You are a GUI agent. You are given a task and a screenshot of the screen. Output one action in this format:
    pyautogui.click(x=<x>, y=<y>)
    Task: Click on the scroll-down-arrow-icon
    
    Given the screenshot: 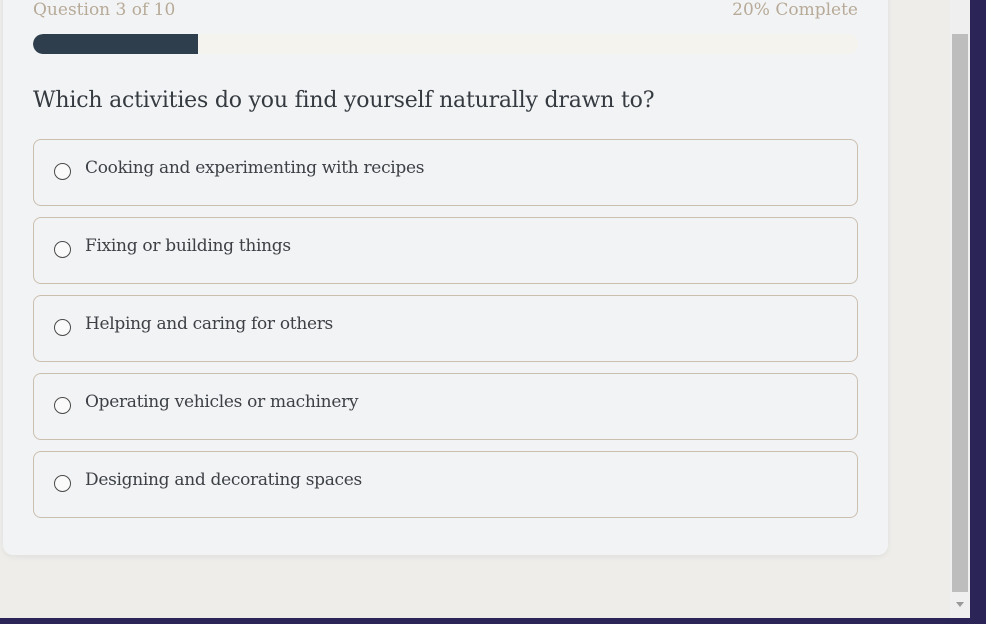 What is the action you would take?
    pyautogui.click(x=960, y=604)
    